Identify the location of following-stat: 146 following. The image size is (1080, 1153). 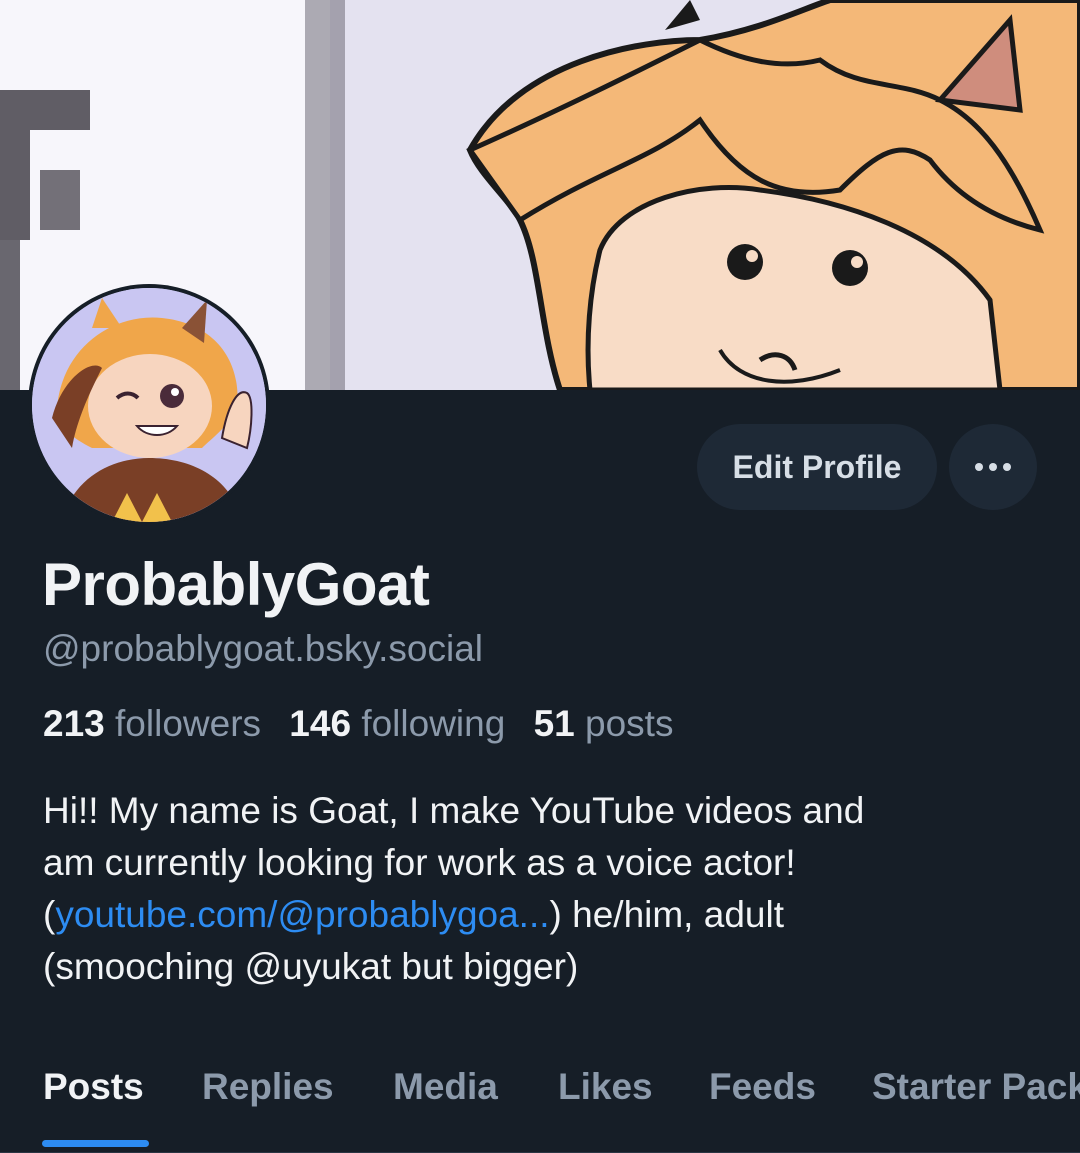
(397, 723).